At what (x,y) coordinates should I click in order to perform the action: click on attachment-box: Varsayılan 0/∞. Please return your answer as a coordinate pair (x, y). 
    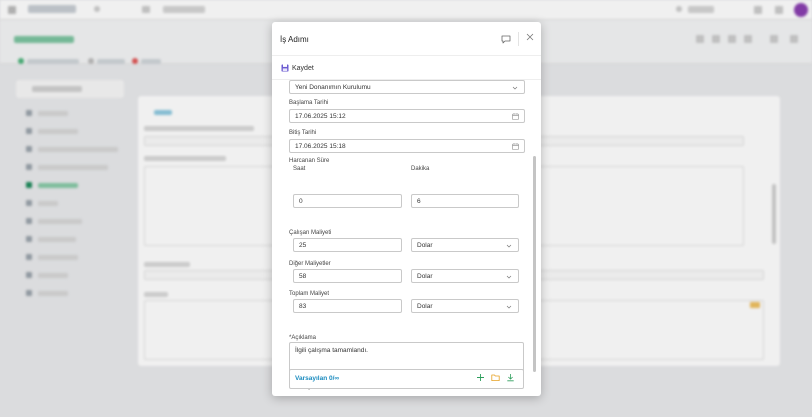
    Looking at the image, I should click on (406, 379).